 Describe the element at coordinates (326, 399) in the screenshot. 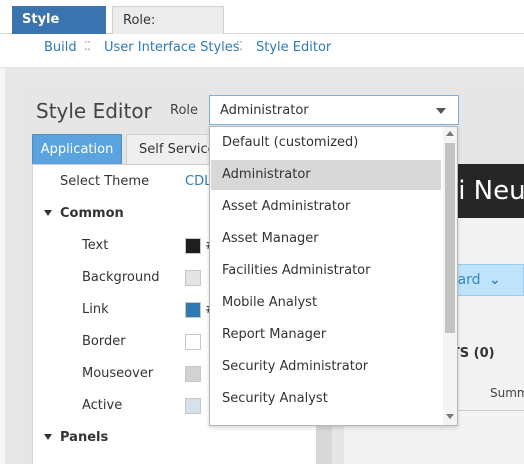

I see `role-option: Security Analyst` at that location.